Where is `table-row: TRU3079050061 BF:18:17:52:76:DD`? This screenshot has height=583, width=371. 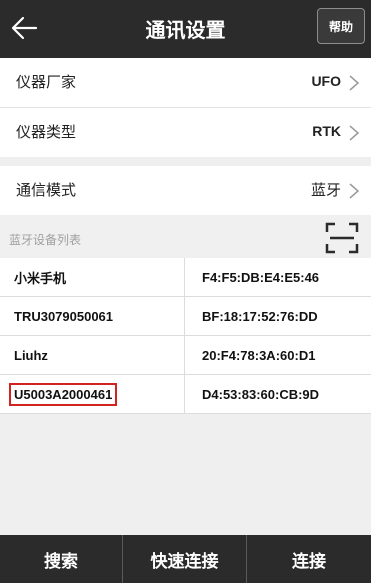
table-row: TRU3079050061 BF:18:17:52:76:DD is located at coordinates (185, 316).